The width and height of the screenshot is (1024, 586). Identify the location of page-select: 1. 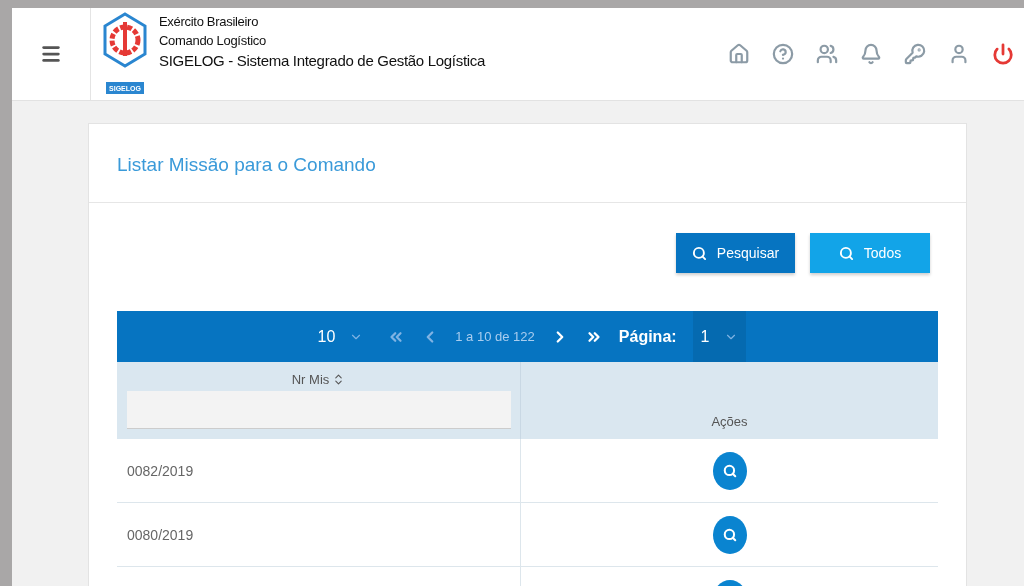
(719, 336).